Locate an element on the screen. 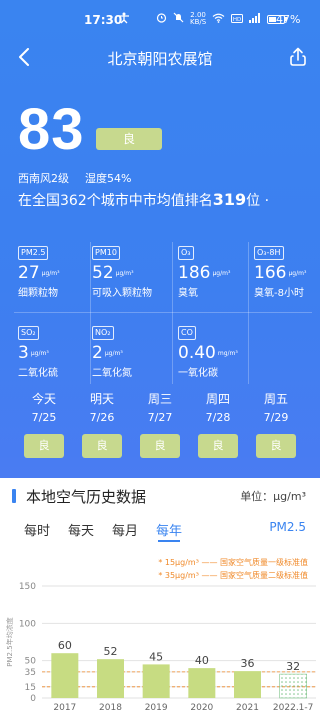 The width and height of the screenshot is (320, 711). bar-value-label: 45 is located at coordinates (156, 656).